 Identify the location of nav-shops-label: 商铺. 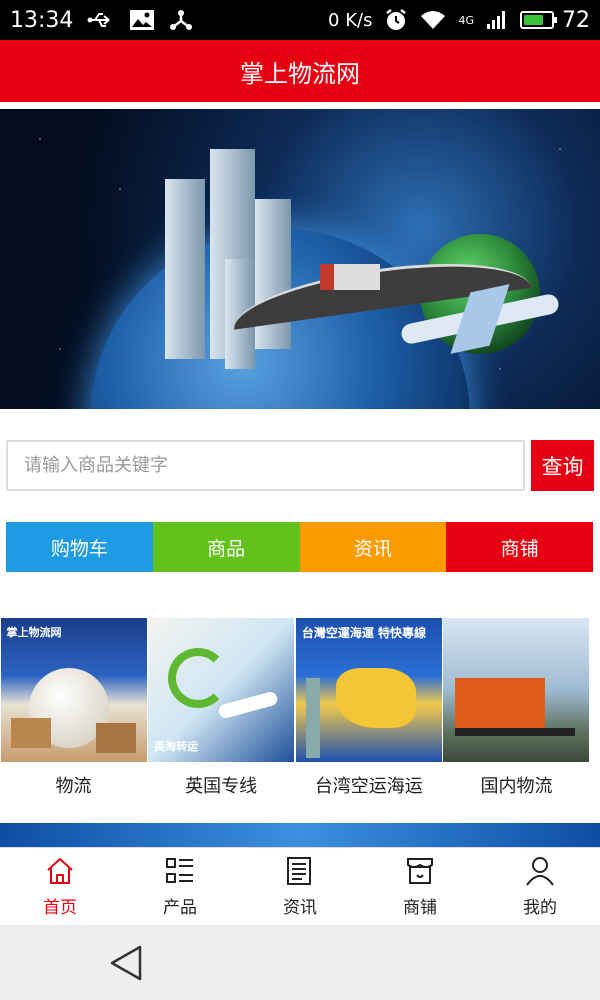
(420, 908).